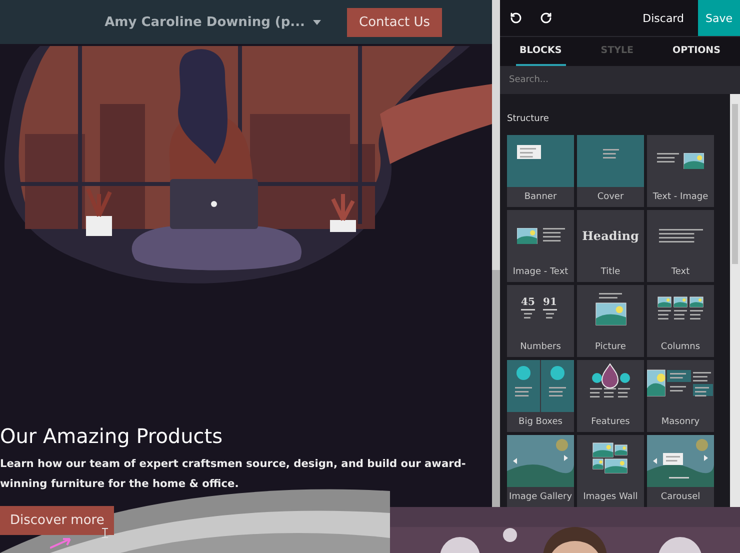  What do you see at coordinates (57, 520) in the screenshot?
I see `discover-more-button: Discover more` at bounding box center [57, 520].